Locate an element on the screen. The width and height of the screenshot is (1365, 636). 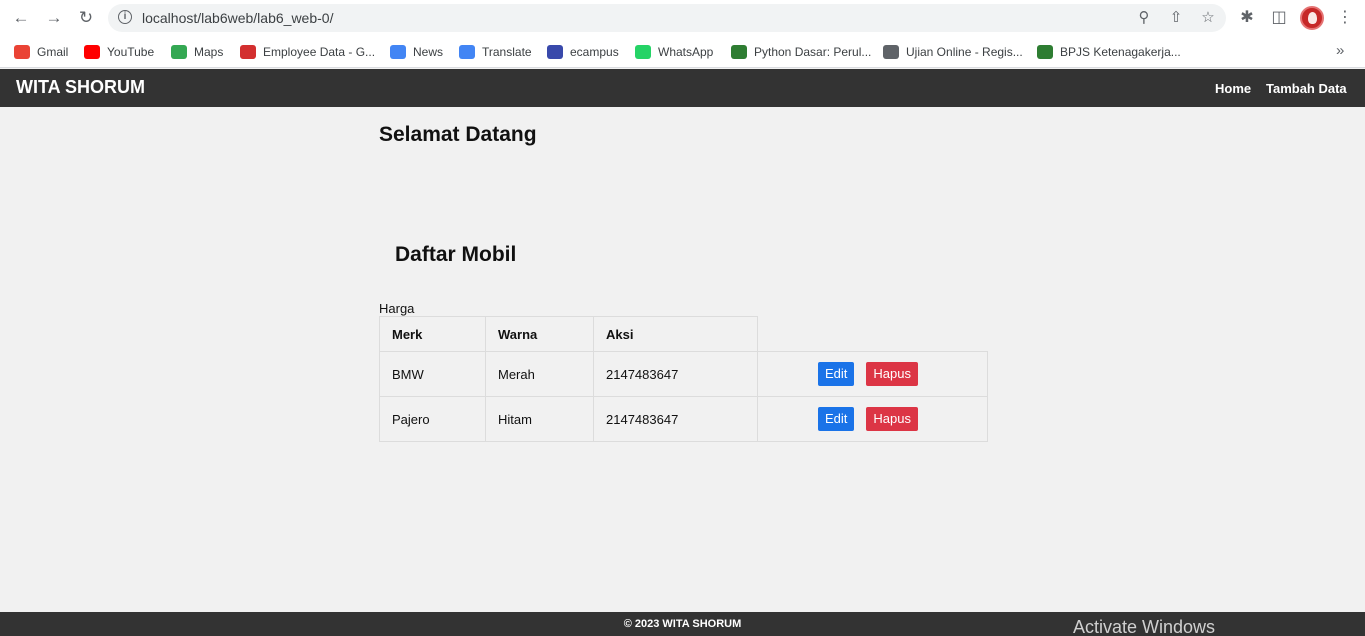
table-caption: Harga is located at coordinates (397, 308).